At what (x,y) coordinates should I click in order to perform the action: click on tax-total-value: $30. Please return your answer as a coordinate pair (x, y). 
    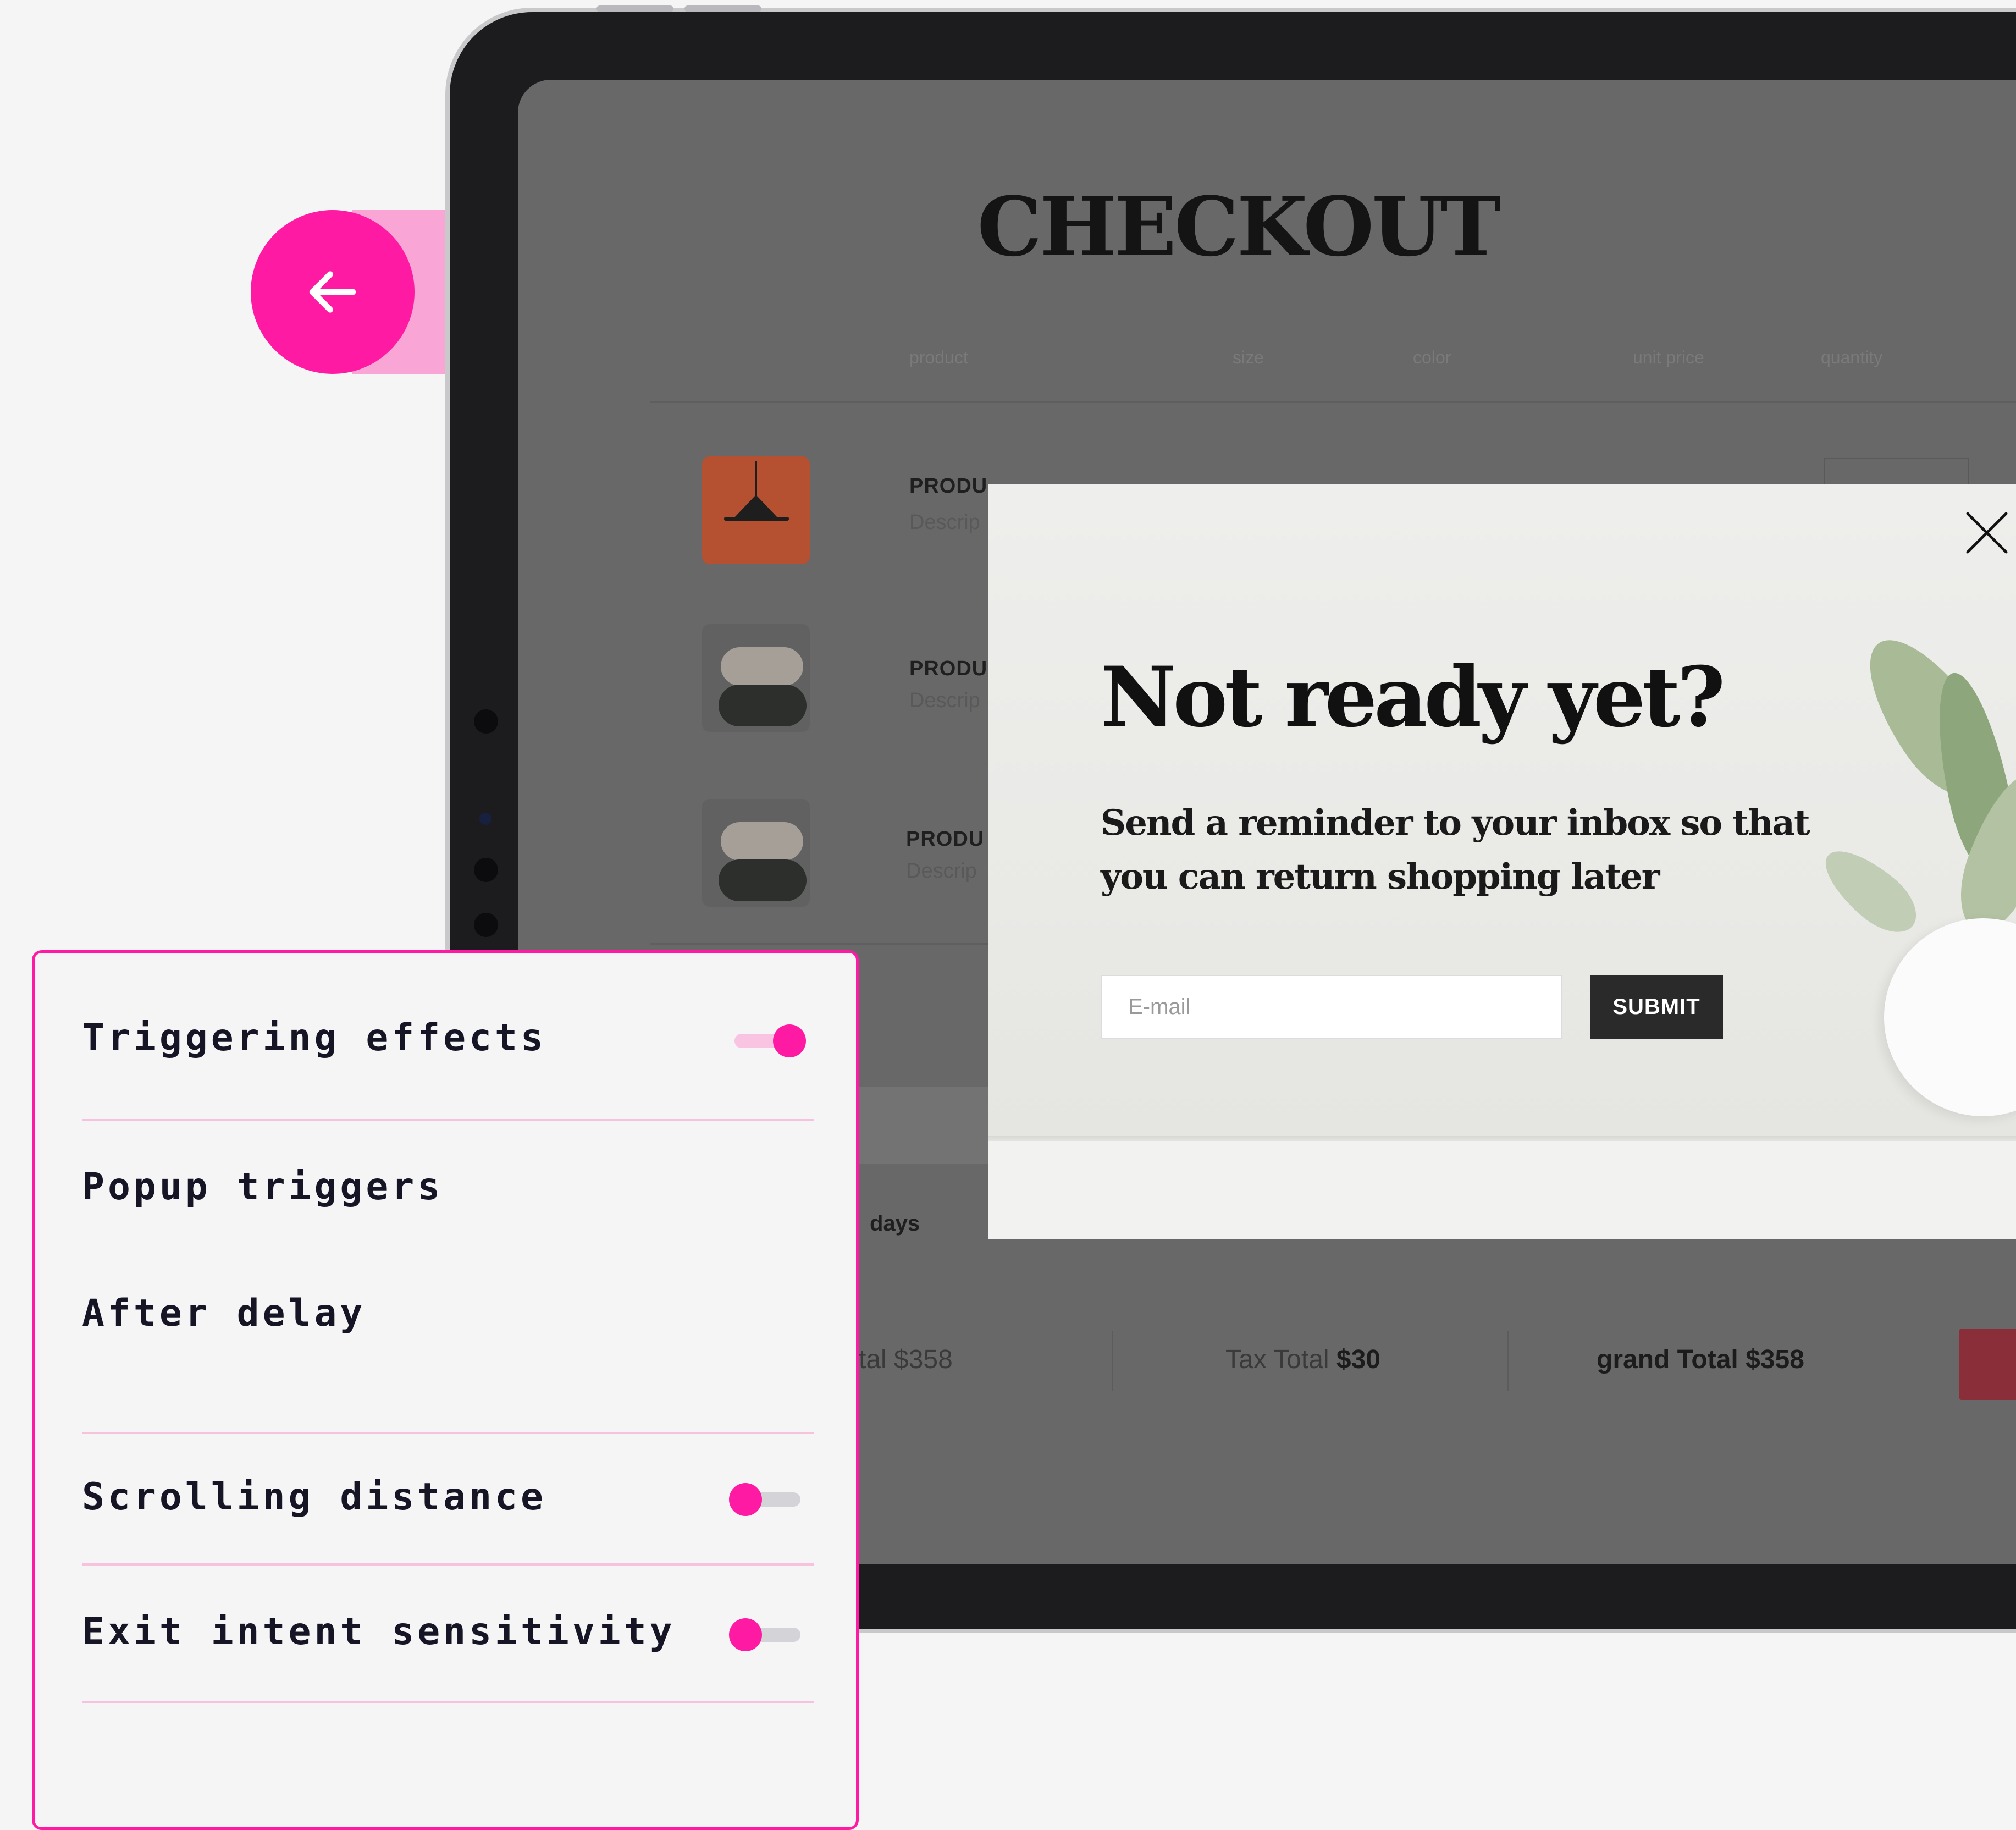
    Looking at the image, I should click on (1358, 1360).